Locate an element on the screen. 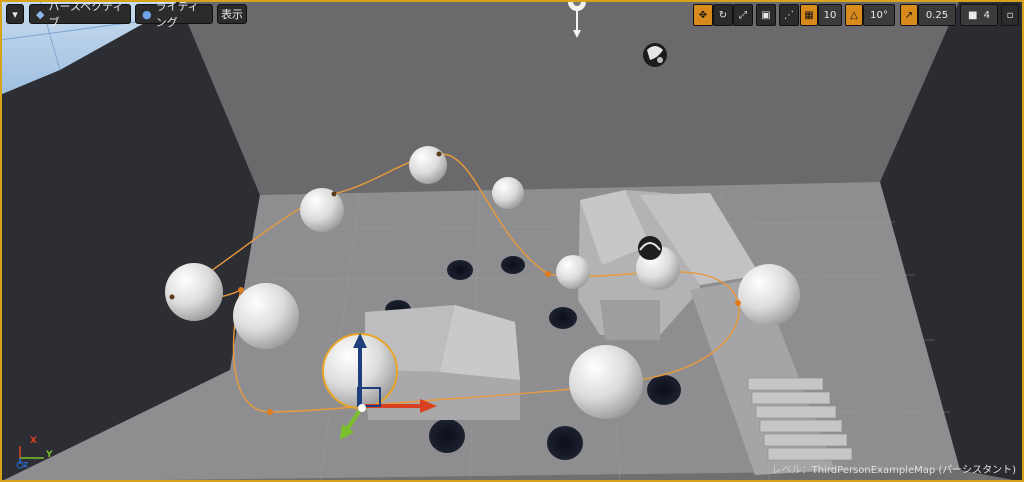 Image resolution: width=1024 pixels, height=482 pixels. scale-snap-toggle: ↗ is located at coordinates (909, 15).